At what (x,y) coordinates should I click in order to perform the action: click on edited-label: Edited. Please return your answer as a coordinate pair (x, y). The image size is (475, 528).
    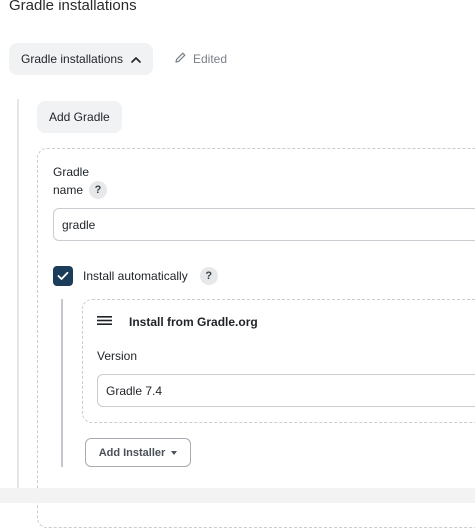
    Looking at the image, I should click on (210, 59).